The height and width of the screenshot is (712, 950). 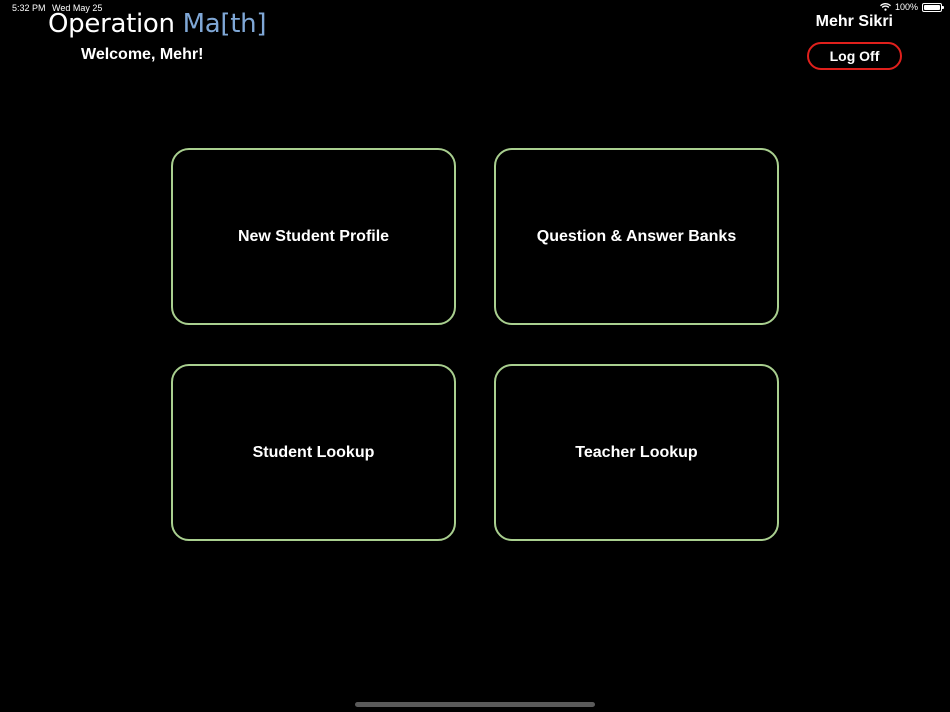 What do you see at coordinates (224, 24) in the screenshot?
I see `app-title-accent: Ma[th]` at bounding box center [224, 24].